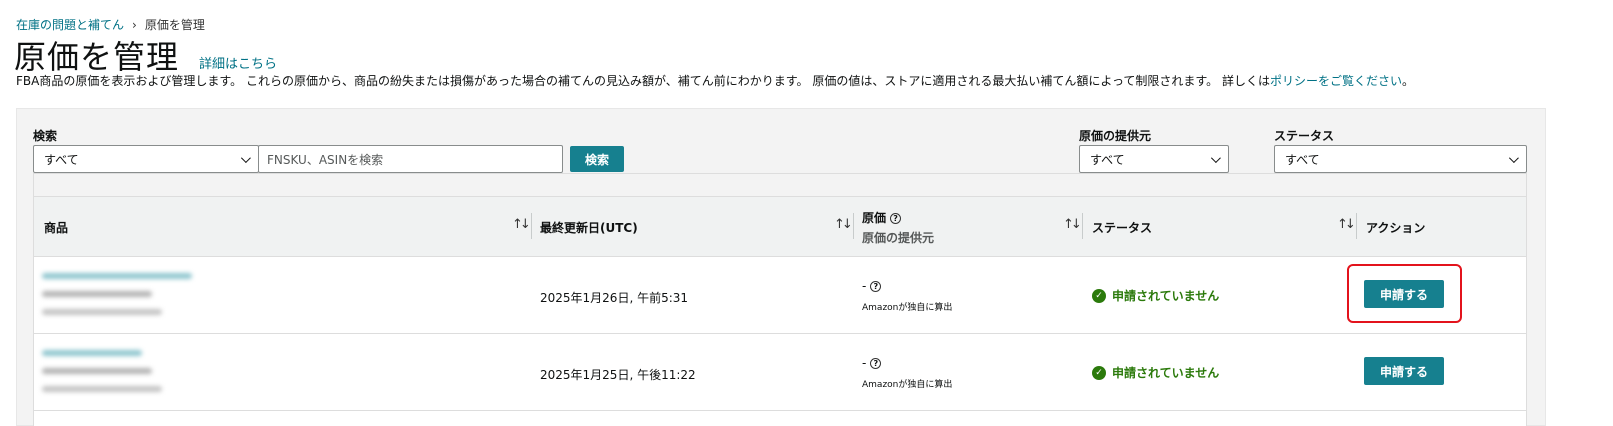  What do you see at coordinates (146, 159) in the screenshot?
I see `search-scope-select: すべて` at bounding box center [146, 159].